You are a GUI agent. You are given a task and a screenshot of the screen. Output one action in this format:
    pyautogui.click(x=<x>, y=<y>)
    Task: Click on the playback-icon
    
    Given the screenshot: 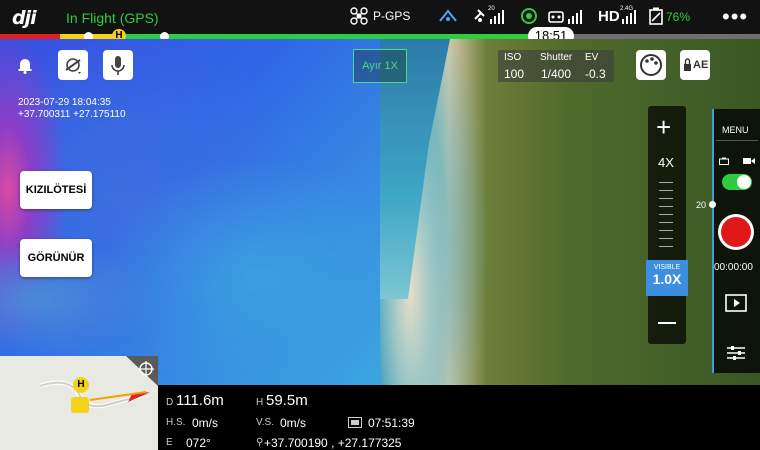 What is the action you would take?
    pyautogui.click(x=736, y=303)
    